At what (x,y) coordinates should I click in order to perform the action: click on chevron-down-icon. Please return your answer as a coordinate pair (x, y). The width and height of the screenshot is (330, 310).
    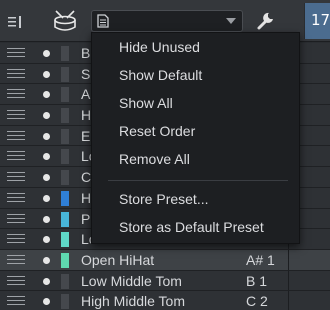
    Looking at the image, I should click on (231, 21).